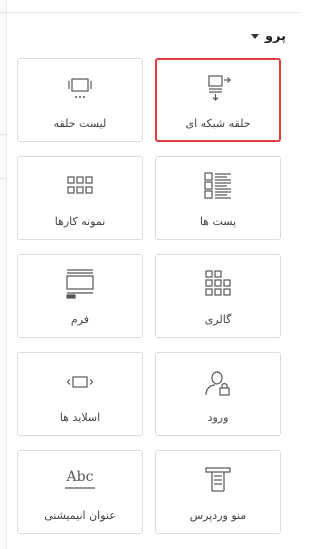  What do you see at coordinates (3, 274) in the screenshot?
I see `left-panel-edge` at bounding box center [3, 274].